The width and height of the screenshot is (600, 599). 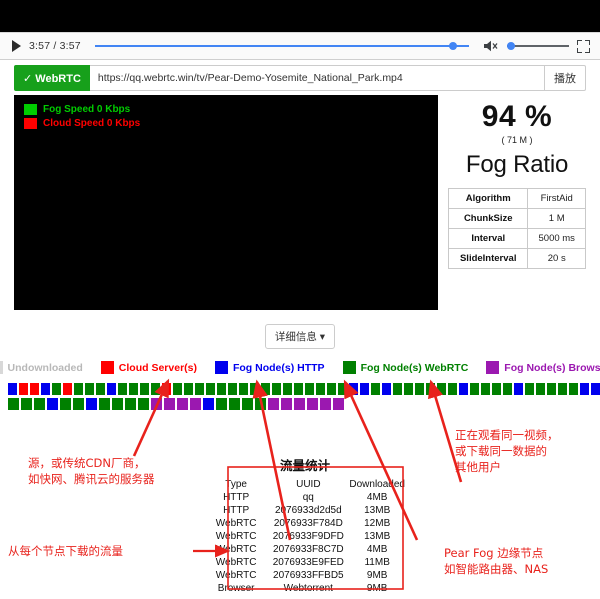 I want to click on table-row: ChunkSize 1 M, so click(x=516, y=218).